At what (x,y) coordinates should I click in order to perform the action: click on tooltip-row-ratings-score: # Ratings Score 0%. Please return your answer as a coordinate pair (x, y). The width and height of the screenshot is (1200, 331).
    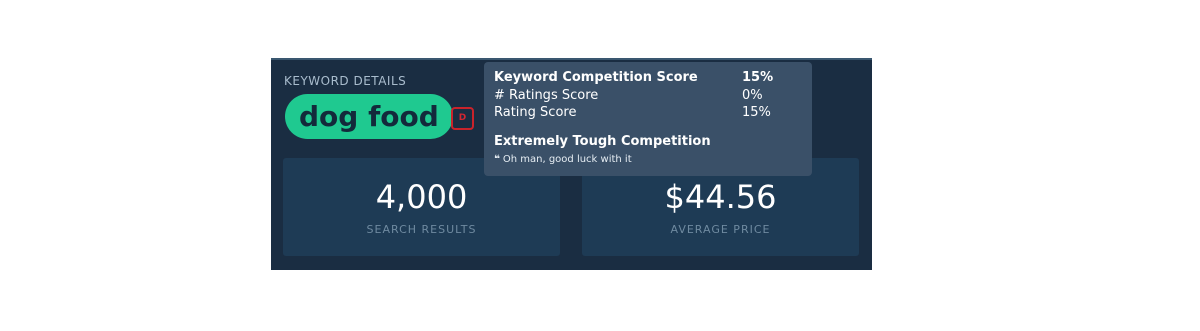
    Looking at the image, I should click on (628, 96).